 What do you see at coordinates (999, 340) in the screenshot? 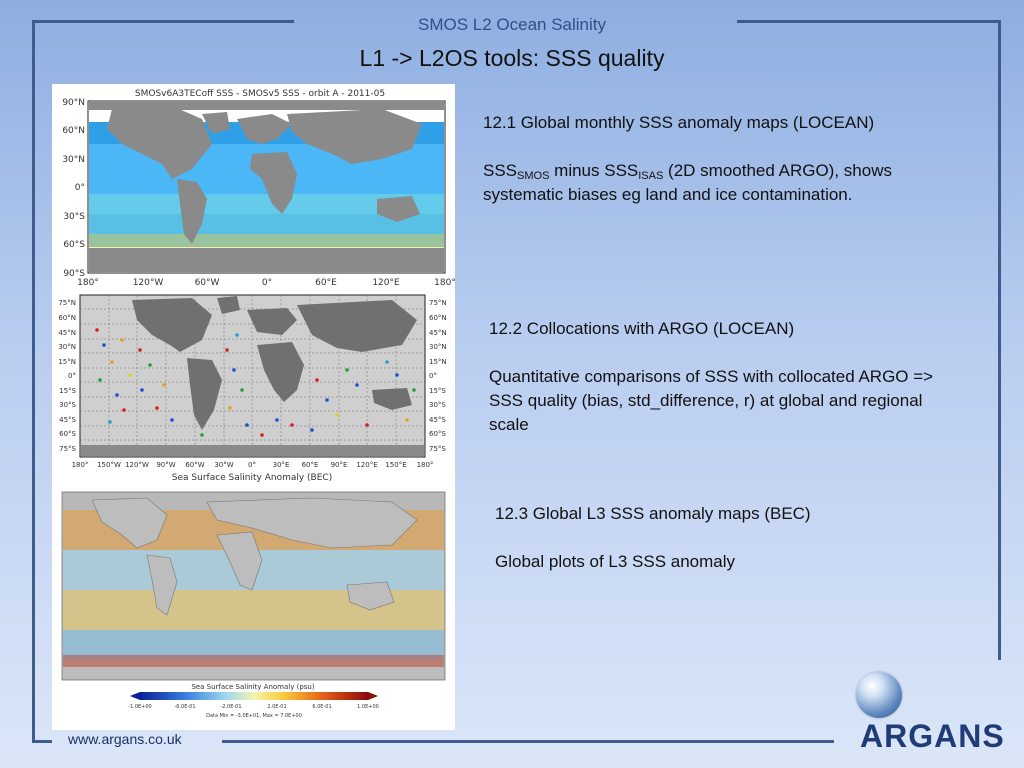
I see `frame-line-right` at bounding box center [999, 340].